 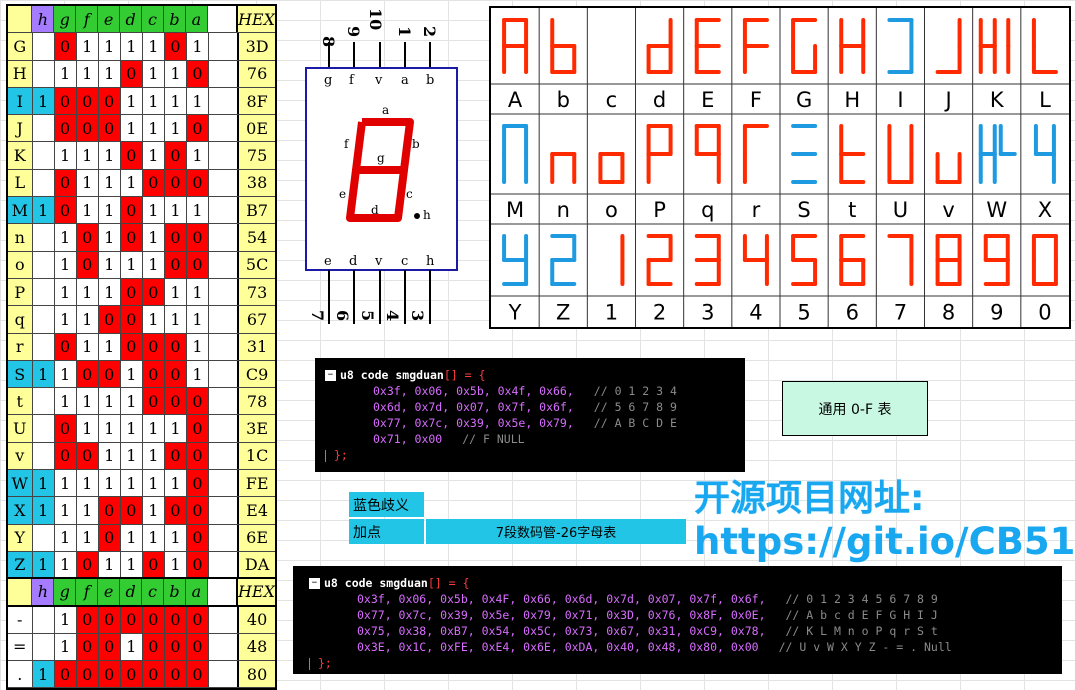 I want to click on hex-value: 0E, so click(x=257, y=128).